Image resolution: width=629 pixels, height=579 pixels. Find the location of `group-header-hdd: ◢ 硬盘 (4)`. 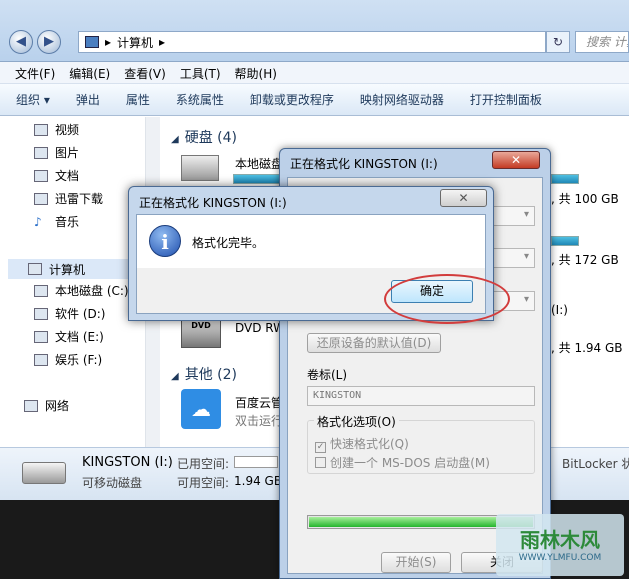

group-header-hdd: ◢ 硬盘 (4) is located at coordinates (204, 137).